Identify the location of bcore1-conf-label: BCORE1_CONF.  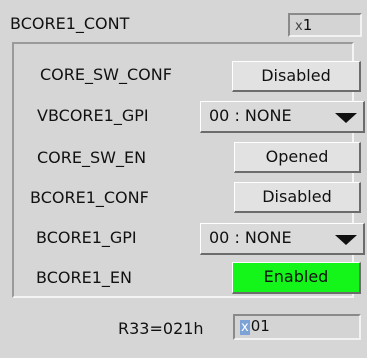
(89, 197).